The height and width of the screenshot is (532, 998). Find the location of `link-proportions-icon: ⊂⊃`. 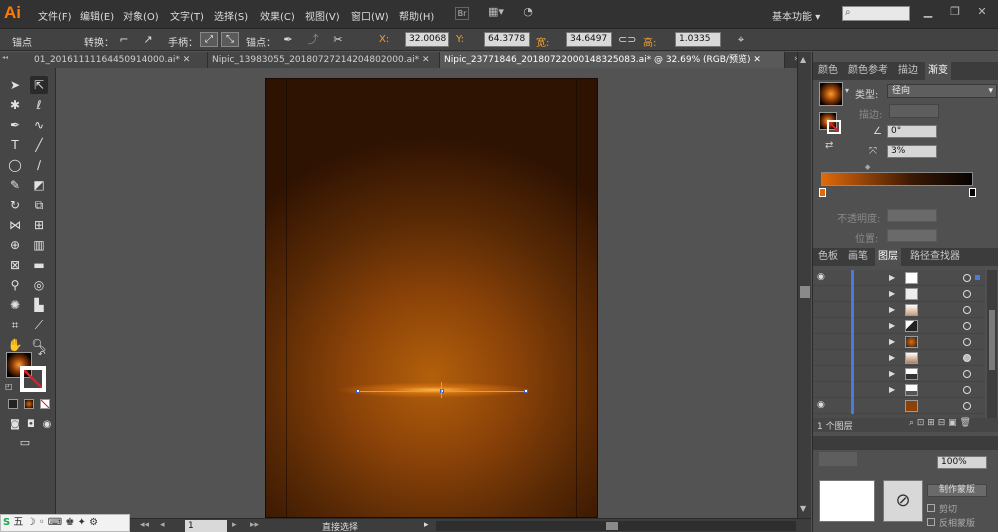

link-proportions-icon: ⊂⊃ is located at coordinates (627, 40).